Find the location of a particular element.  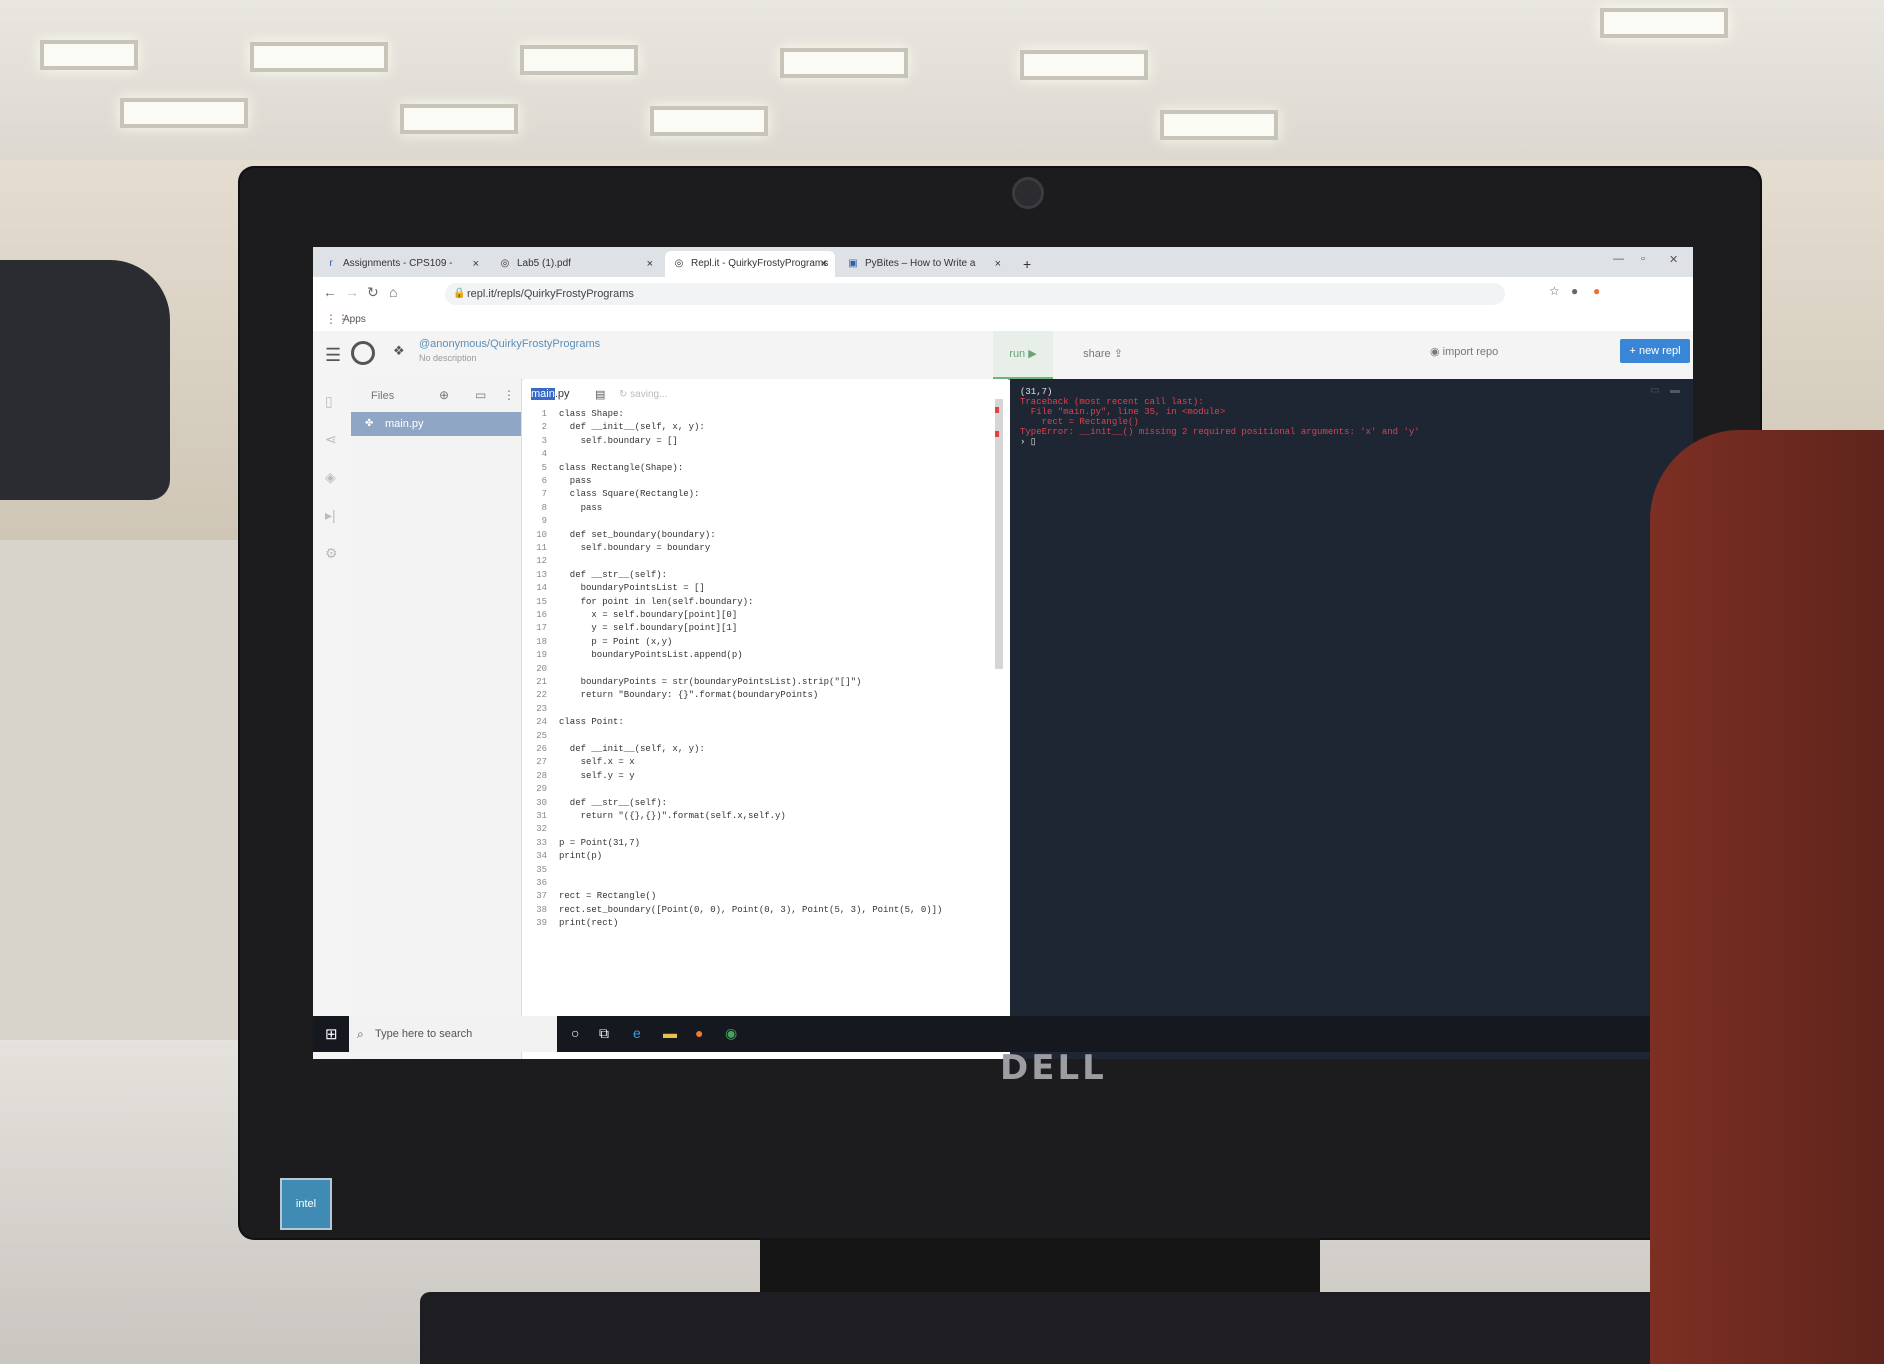

debugger-icon: ▸| is located at coordinates (330, 515).